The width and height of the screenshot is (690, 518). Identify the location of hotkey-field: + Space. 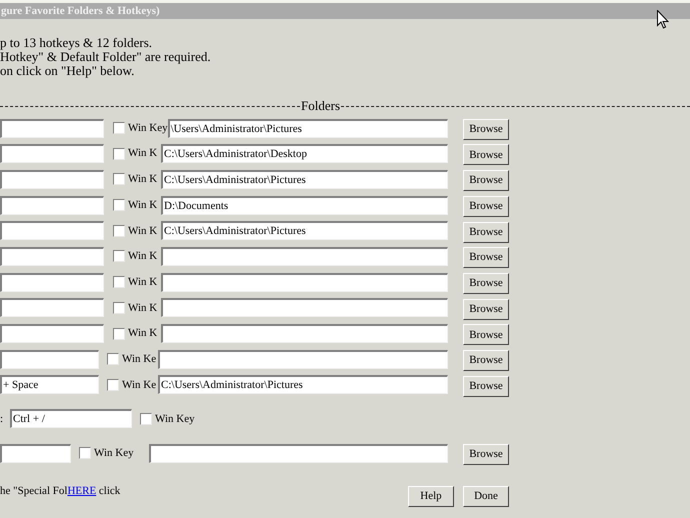
(49, 384).